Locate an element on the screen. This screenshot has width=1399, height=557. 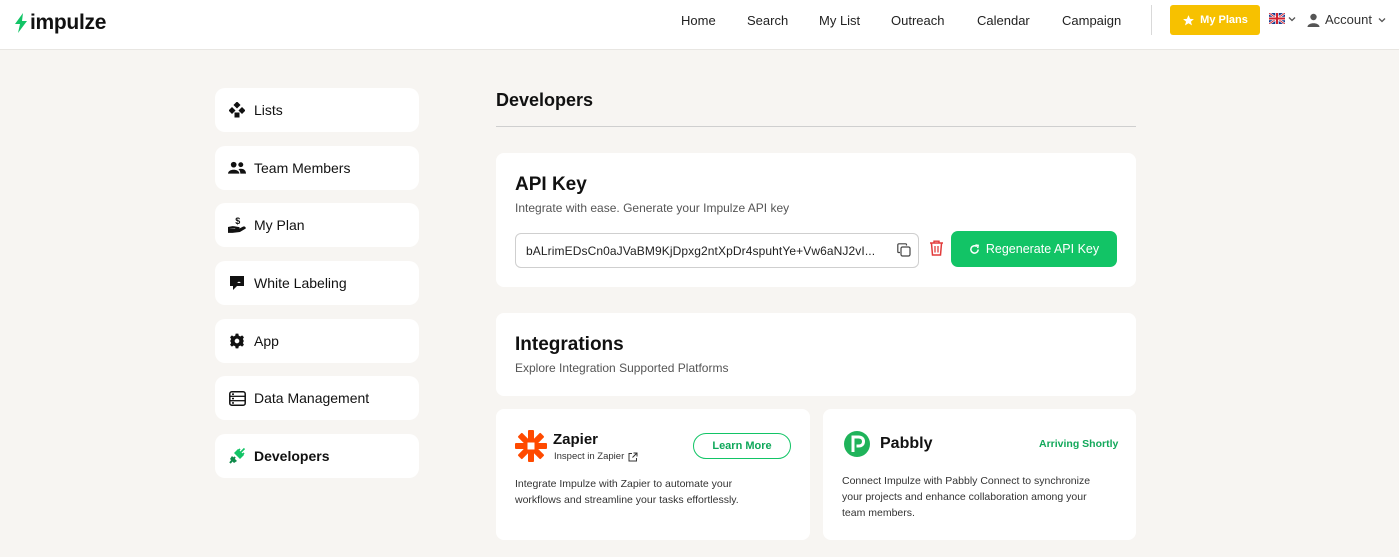
regenerate-api-key-button: Regenerate API Key is located at coordinates (1034, 249).